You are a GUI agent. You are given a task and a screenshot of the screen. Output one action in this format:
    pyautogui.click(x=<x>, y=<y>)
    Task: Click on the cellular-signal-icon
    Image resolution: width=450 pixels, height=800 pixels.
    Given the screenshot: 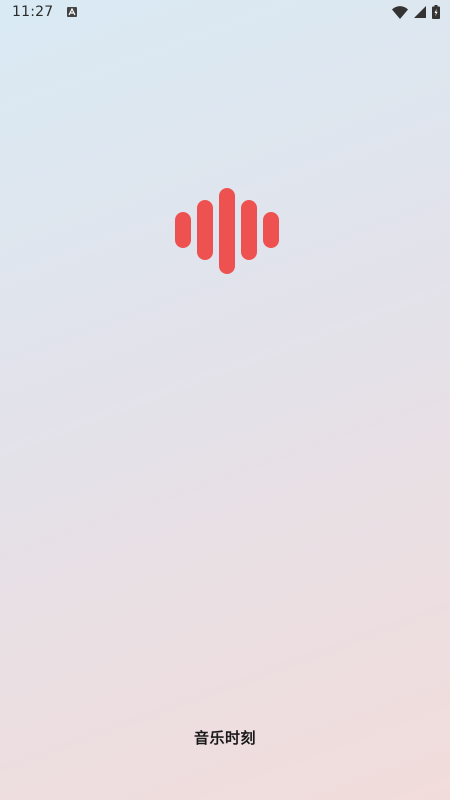 What is the action you would take?
    pyautogui.click(x=420, y=12)
    